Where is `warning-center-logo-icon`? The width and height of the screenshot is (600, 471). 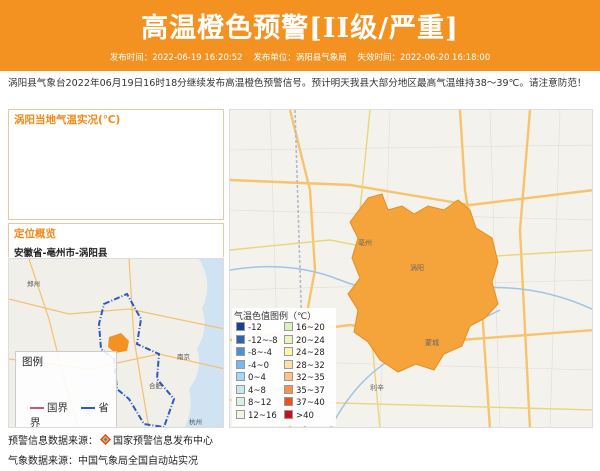
warning-center-logo-icon is located at coordinates (105, 439).